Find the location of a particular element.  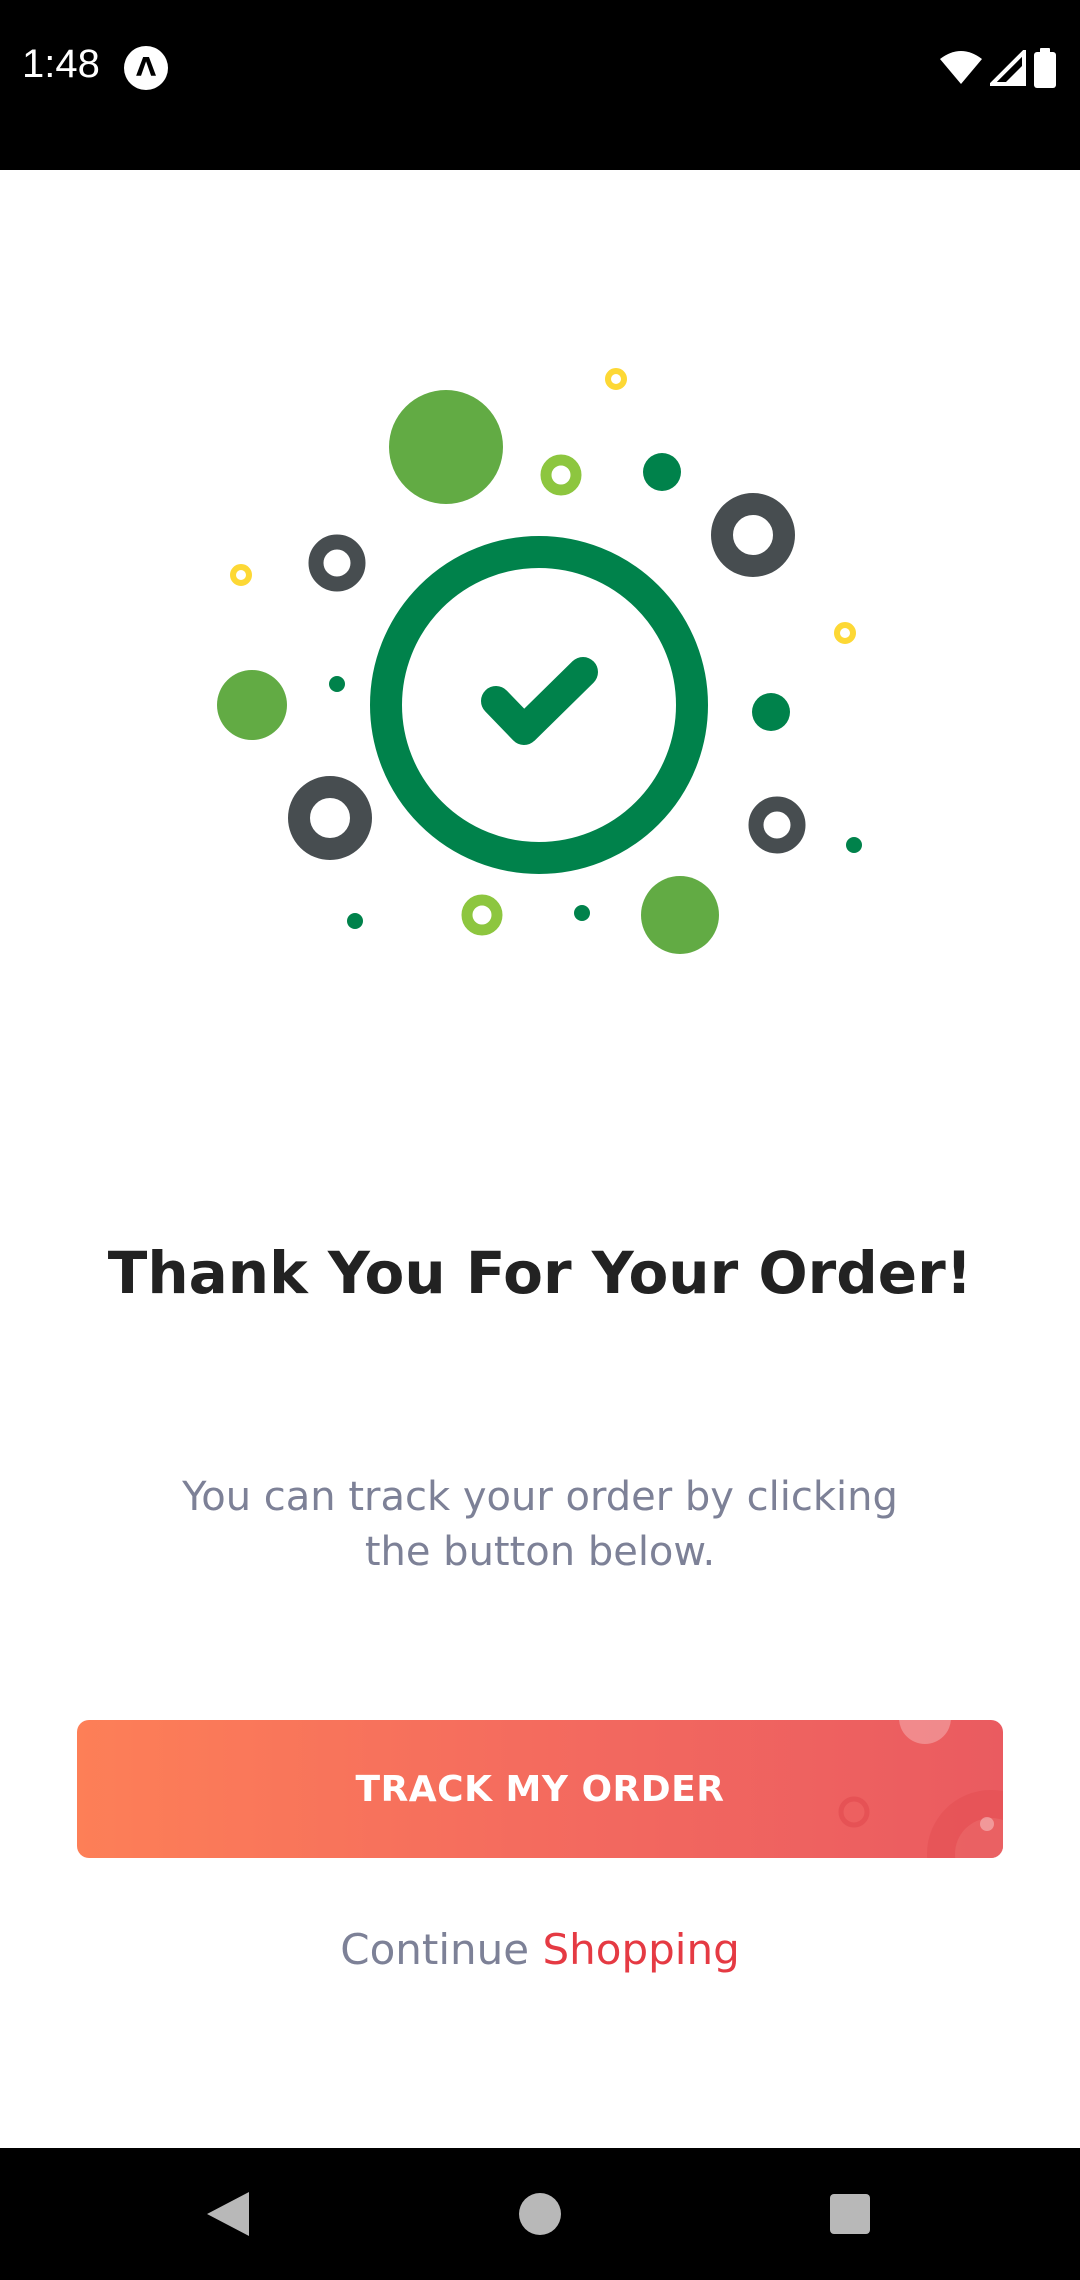

status-time: 1:48 is located at coordinates (61, 64).